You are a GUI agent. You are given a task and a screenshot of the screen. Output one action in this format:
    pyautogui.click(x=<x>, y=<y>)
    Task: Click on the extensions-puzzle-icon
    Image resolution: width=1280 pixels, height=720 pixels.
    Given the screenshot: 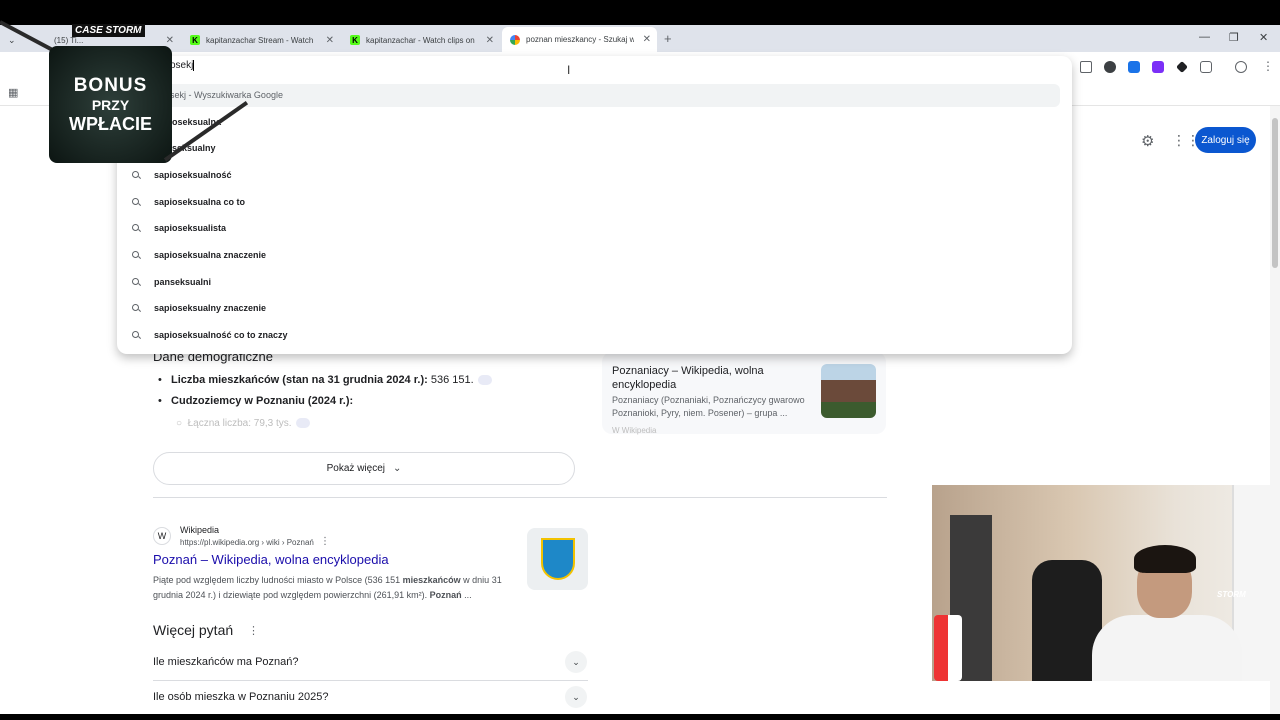 What is the action you would take?
    pyautogui.click(x=1206, y=67)
    